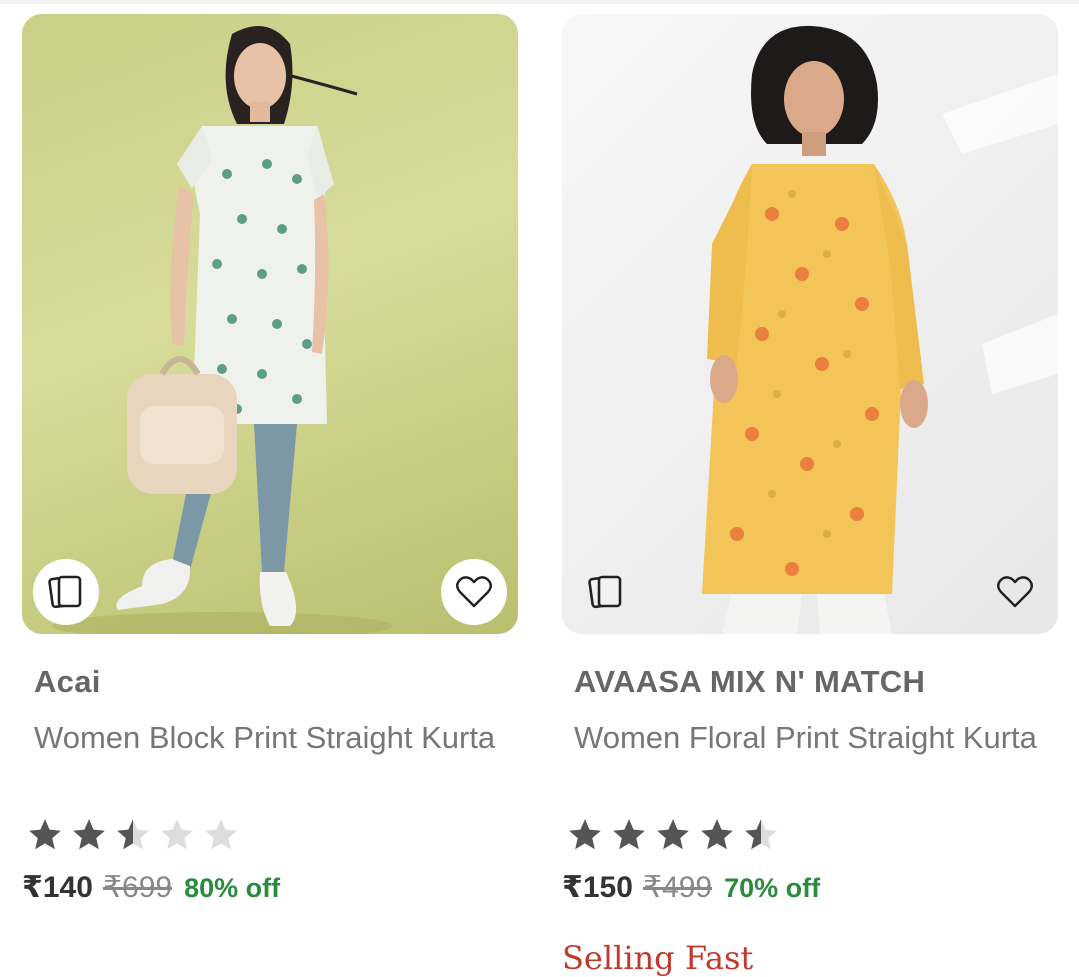 The height and width of the screenshot is (977, 1079). Describe the element at coordinates (677, 887) in the screenshot. I see `original-price: ₹499` at that location.